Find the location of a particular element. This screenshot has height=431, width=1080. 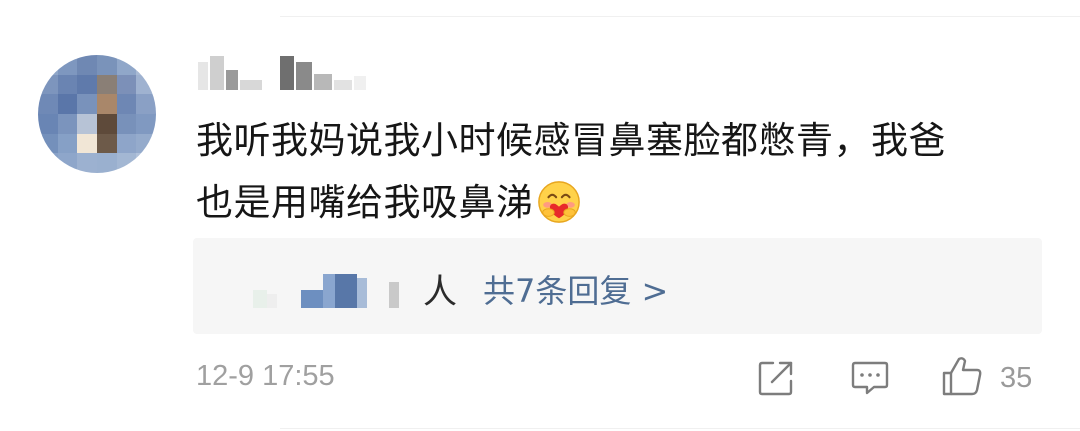

thumbs-up-icon is located at coordinates (962, 376).